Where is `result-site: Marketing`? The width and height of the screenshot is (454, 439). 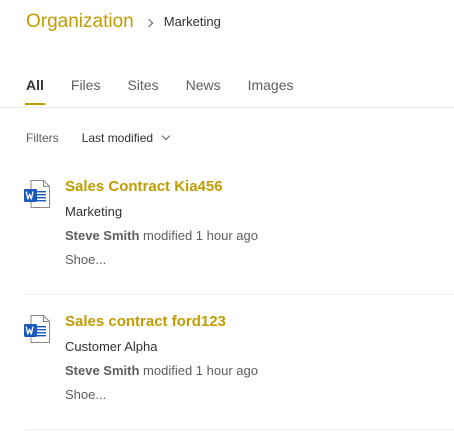
result-site: Marketing is located at coordinates (94, 211).